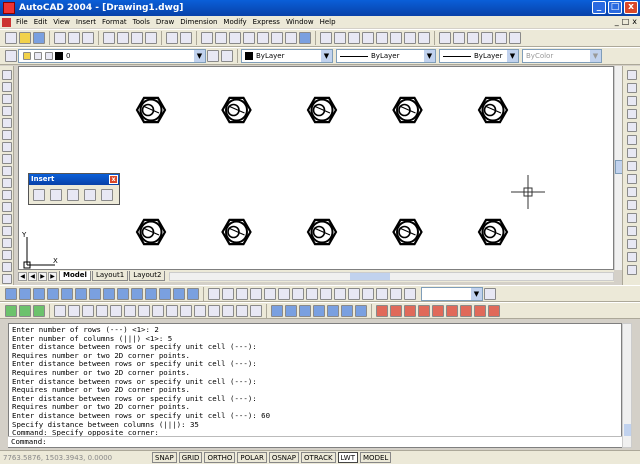 The height and width of the screenshot is (464, 640). Describe the element at coordinates (25, 310) in the screenshot. I see `subtract-icon` at that location.